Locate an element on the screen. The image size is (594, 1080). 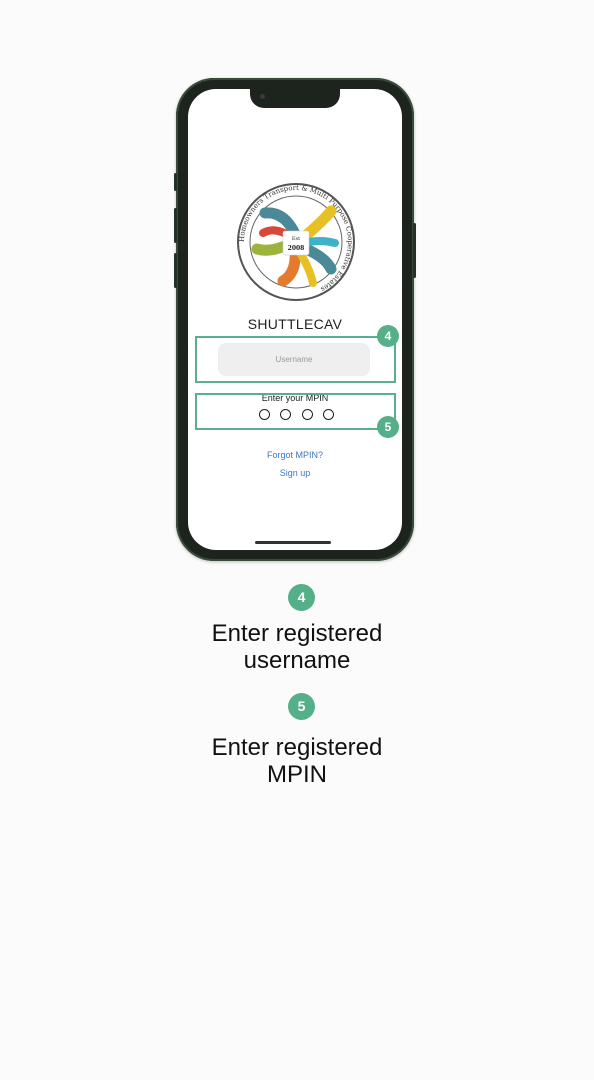
username-highlight is located at coordinates (295, 359).